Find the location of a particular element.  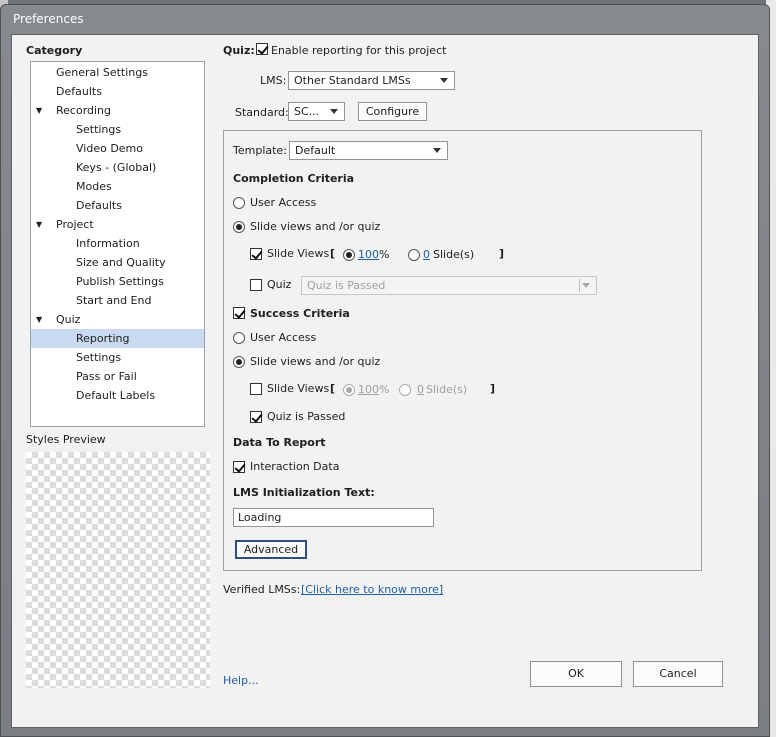

completion-slides-unit: Slide(s) is located at coordinates (454, 254).